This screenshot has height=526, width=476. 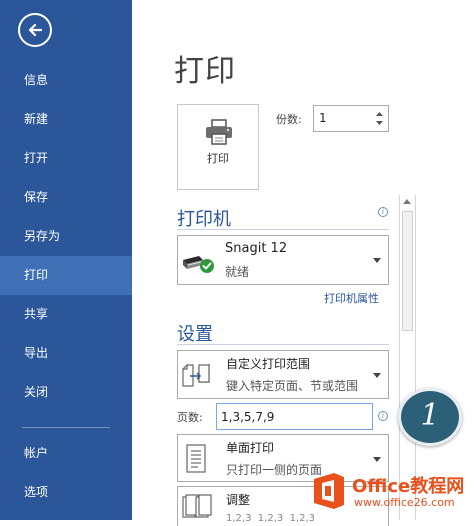 I want to click on watermark-brand: Office教程网, so click(x=408, y=486).